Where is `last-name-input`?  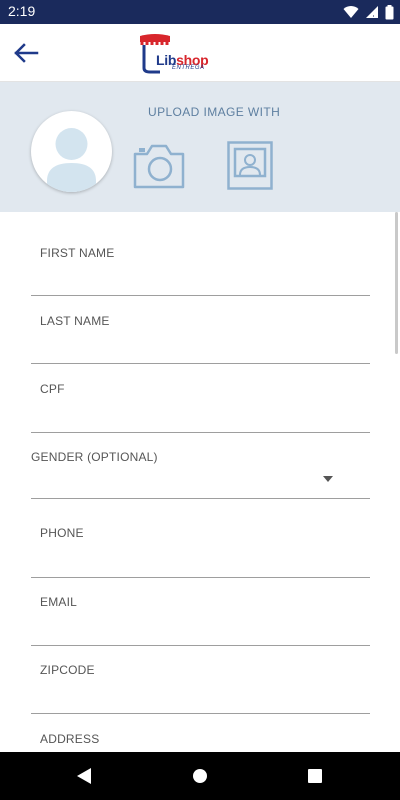 last-name-input is located at coordinates (200, 345).